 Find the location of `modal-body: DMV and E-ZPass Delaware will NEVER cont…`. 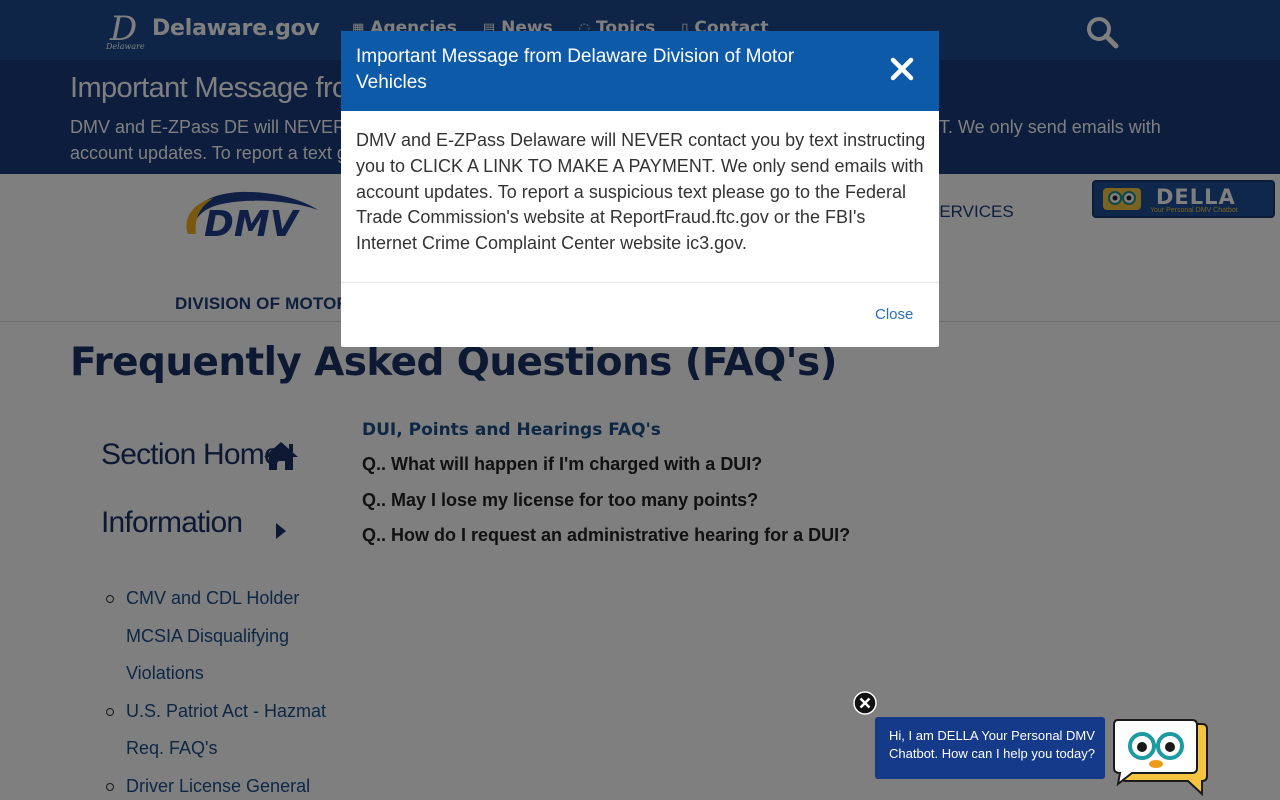

modal-body: DMV and E-ZPass Delaware will NEVER cont… is located at coordinates (641, 192).